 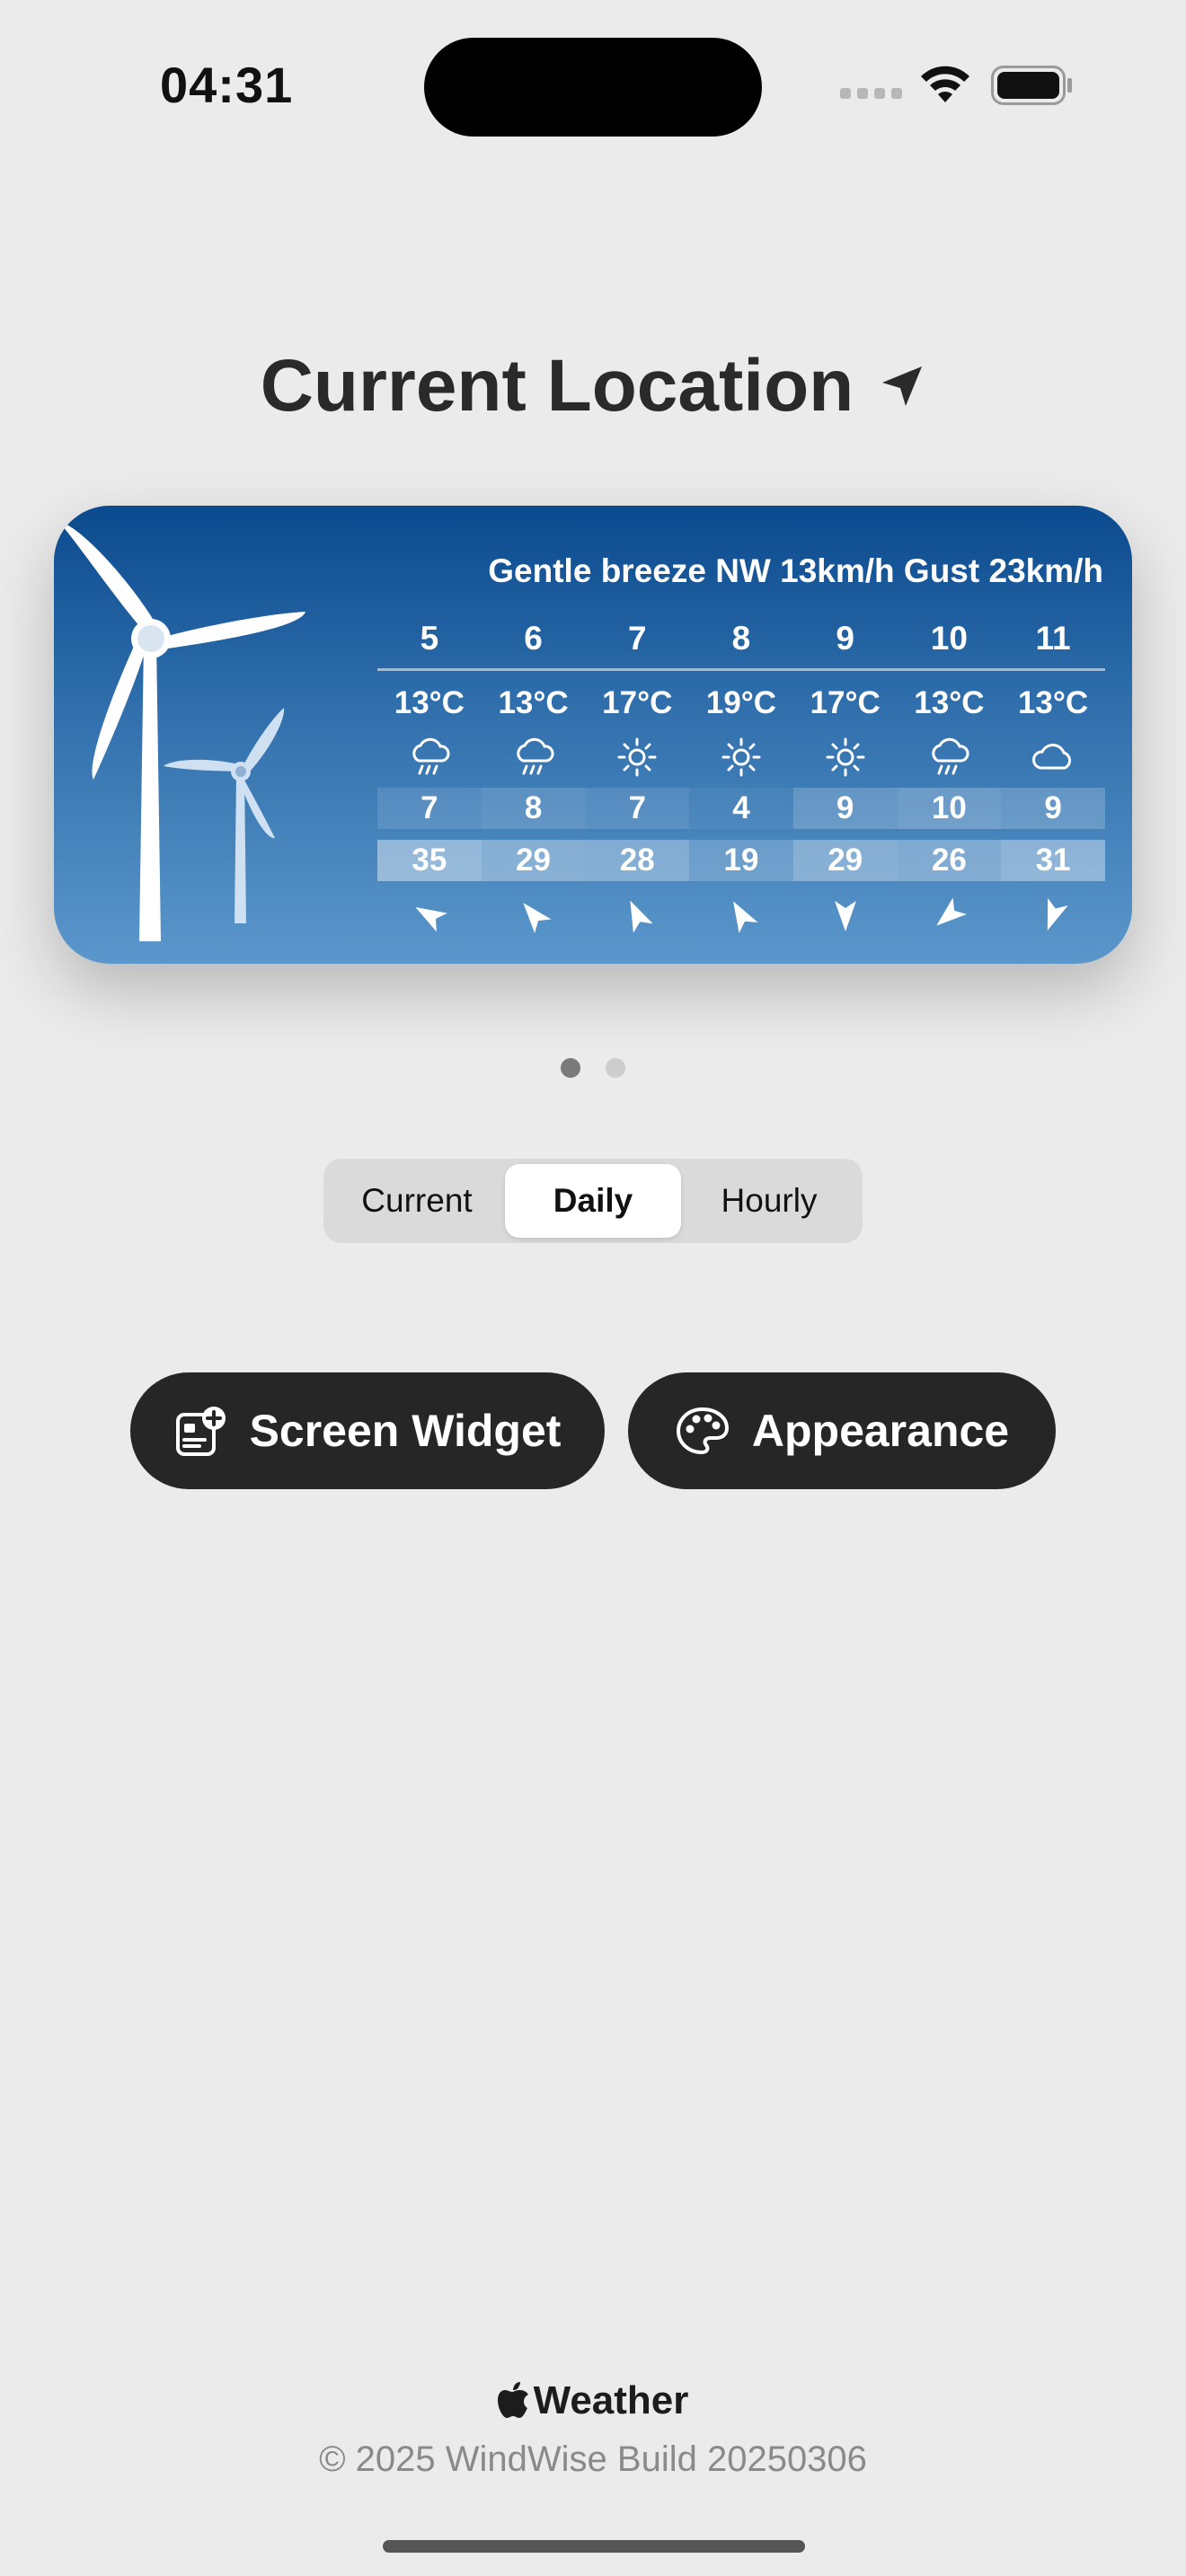 I want to click on gust-cell: 35, so click(x=429, y=860).